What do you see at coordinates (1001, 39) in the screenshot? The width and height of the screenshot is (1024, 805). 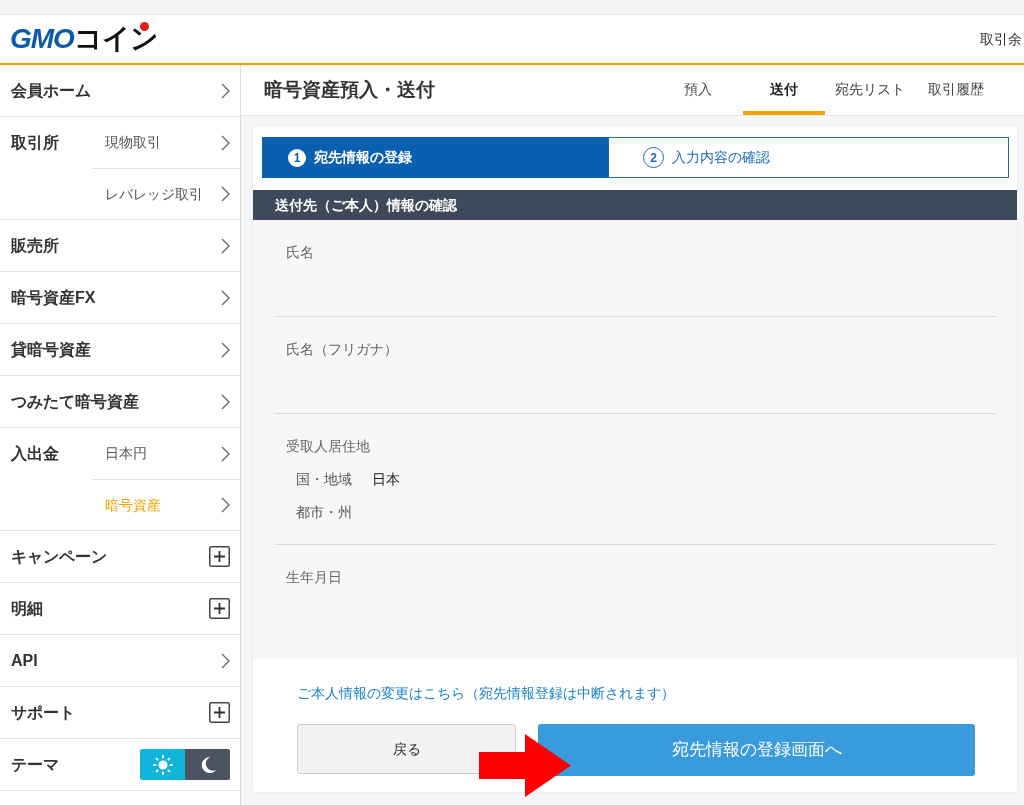 I see `account-label: 取引余` at bounding box center [1001, 39].